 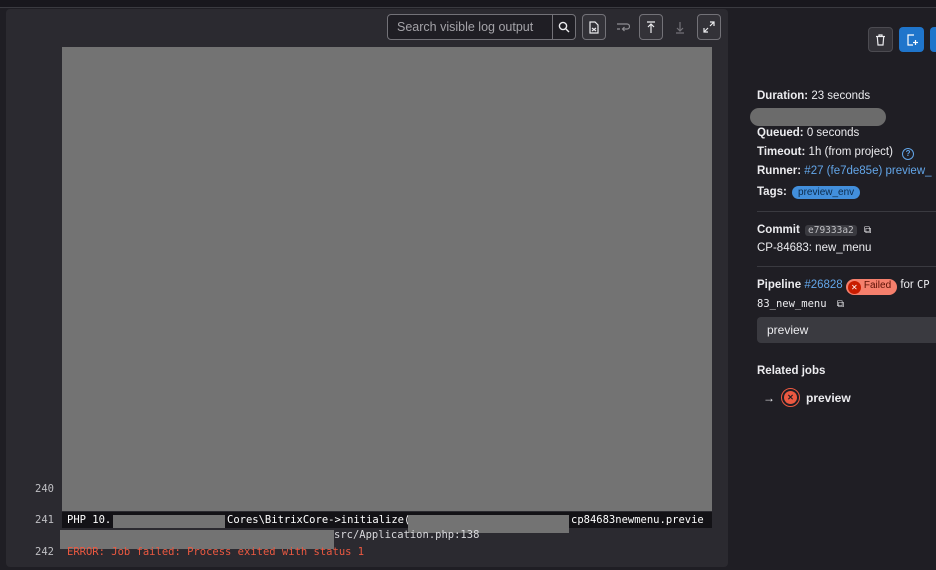 What do you see at coordinates (841, 96) in the screenshot?
I see `duration-value: 23 seconds` at bounding box center [841, 96].